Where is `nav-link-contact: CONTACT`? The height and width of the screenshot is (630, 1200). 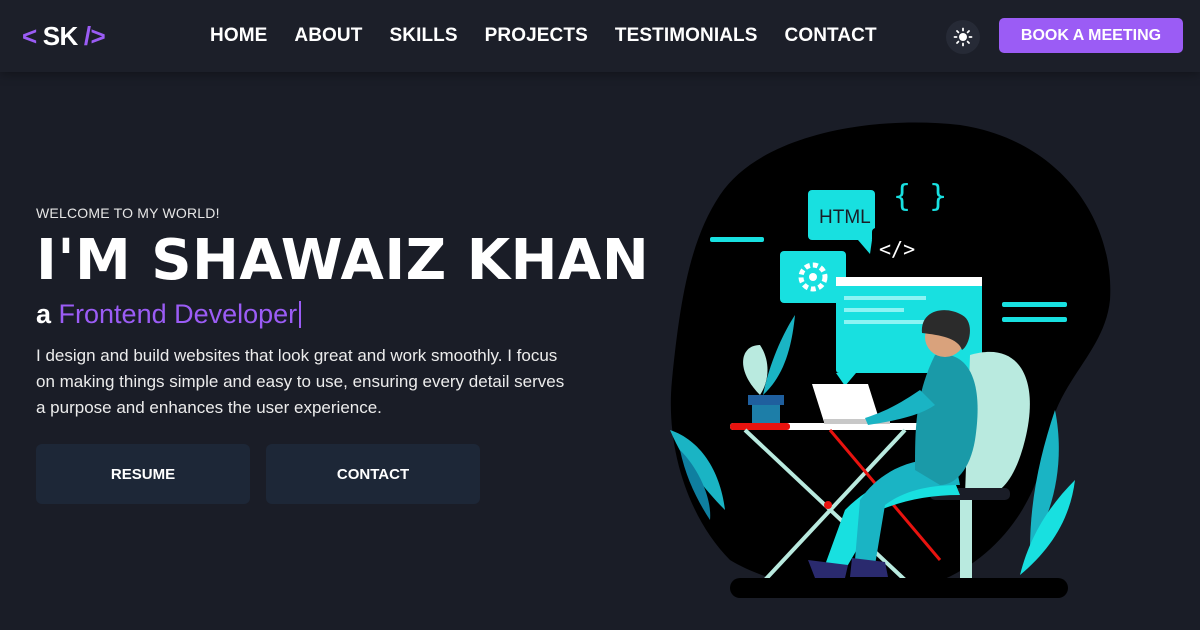 nav-link-contact: CONTACT is located at coordinates (831, 36).